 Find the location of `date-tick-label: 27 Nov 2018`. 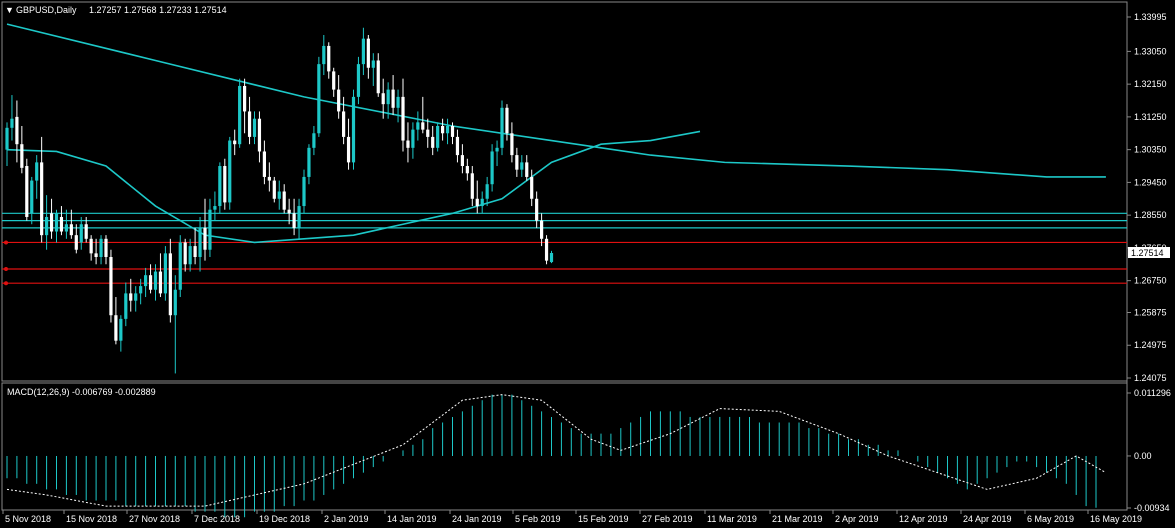

date-tick-label: 27 Nov 2018 is located at coordinates (154, 519).